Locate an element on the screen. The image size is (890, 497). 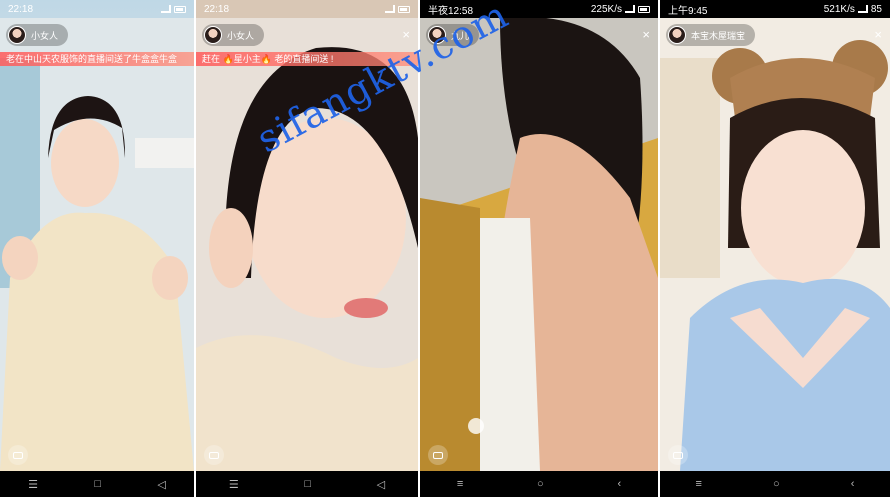
status-icons: 521K/s 85 is located at coordinates (853, 9).